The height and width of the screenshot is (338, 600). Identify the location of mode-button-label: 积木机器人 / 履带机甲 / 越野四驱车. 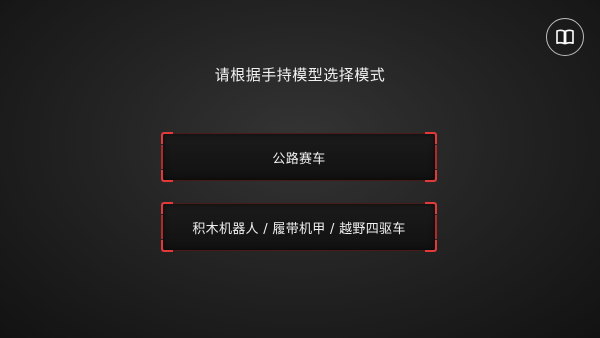
(299, 229).